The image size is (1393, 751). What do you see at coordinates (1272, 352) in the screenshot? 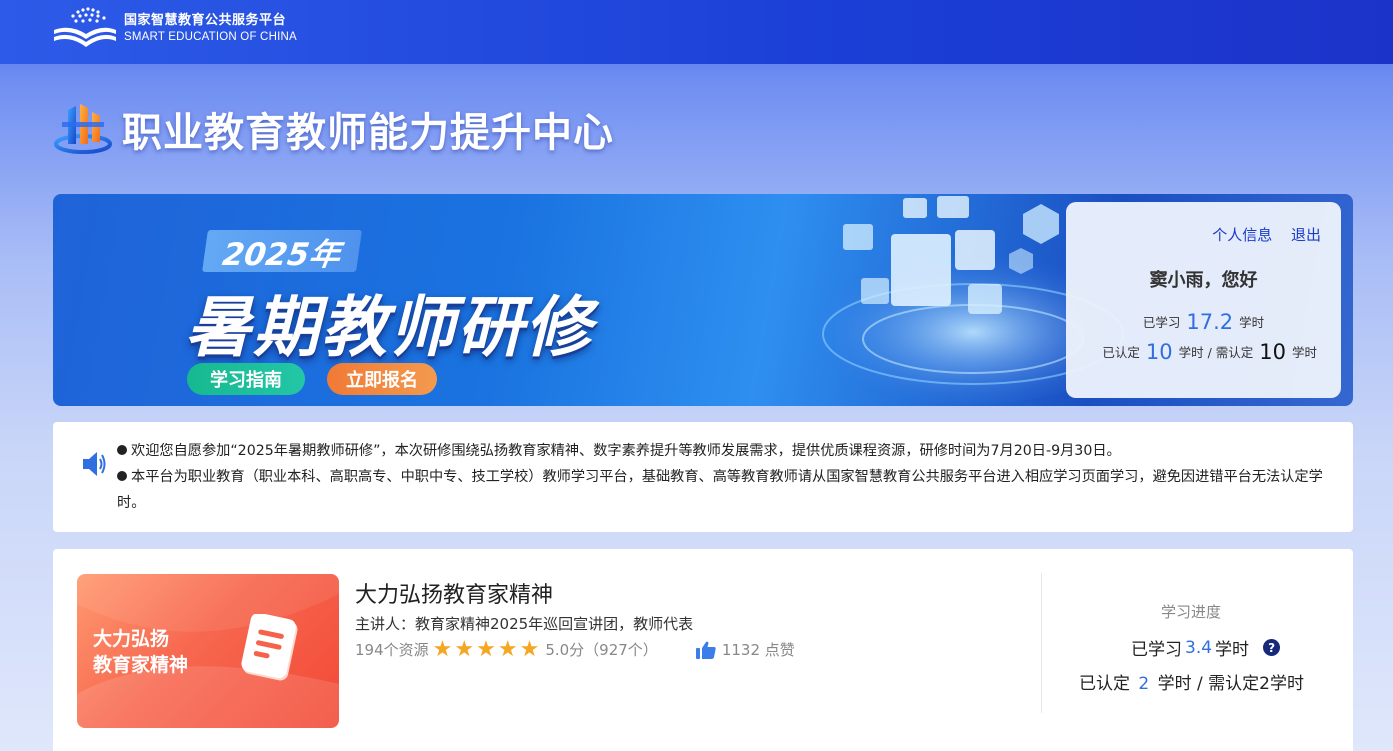
I see `required-hours-value: 10` at bounding box center [1272, 352].